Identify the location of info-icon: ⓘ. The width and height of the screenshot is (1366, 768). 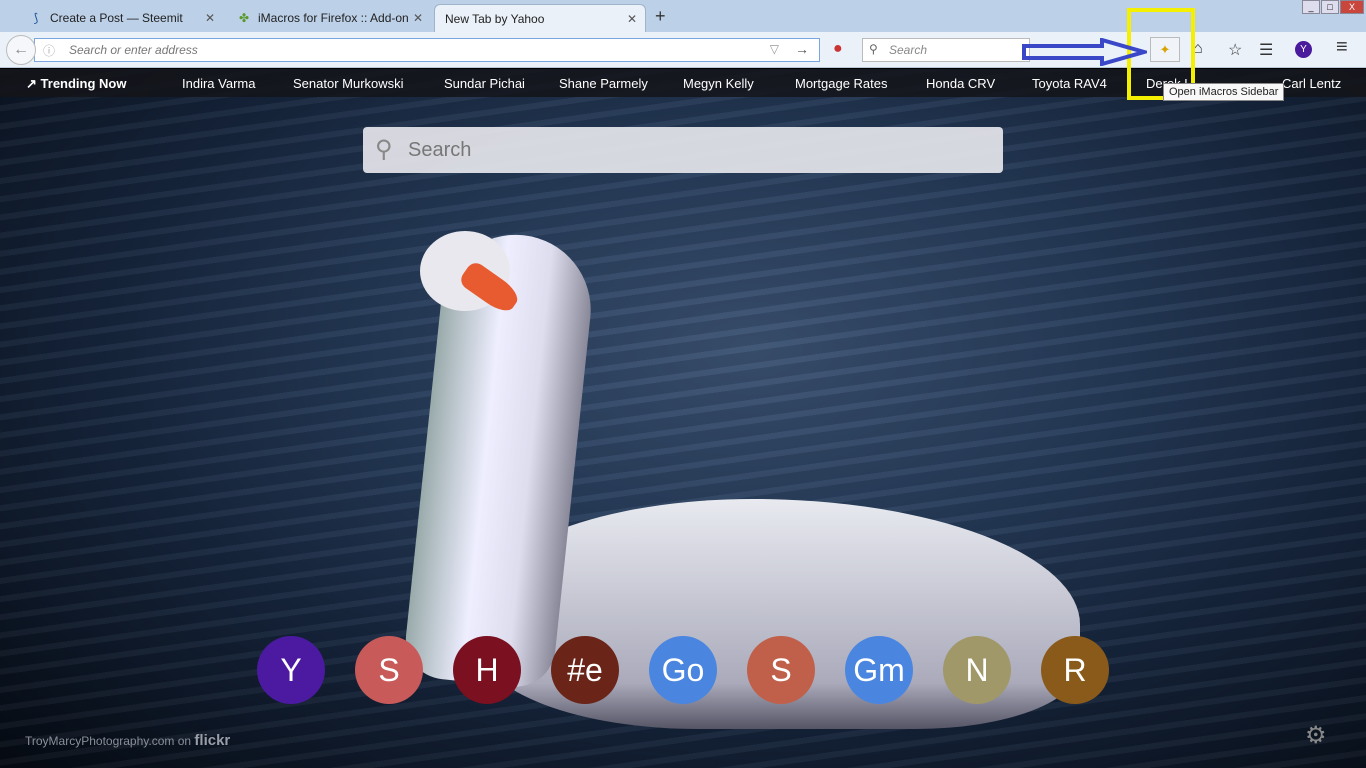
(49, 50).